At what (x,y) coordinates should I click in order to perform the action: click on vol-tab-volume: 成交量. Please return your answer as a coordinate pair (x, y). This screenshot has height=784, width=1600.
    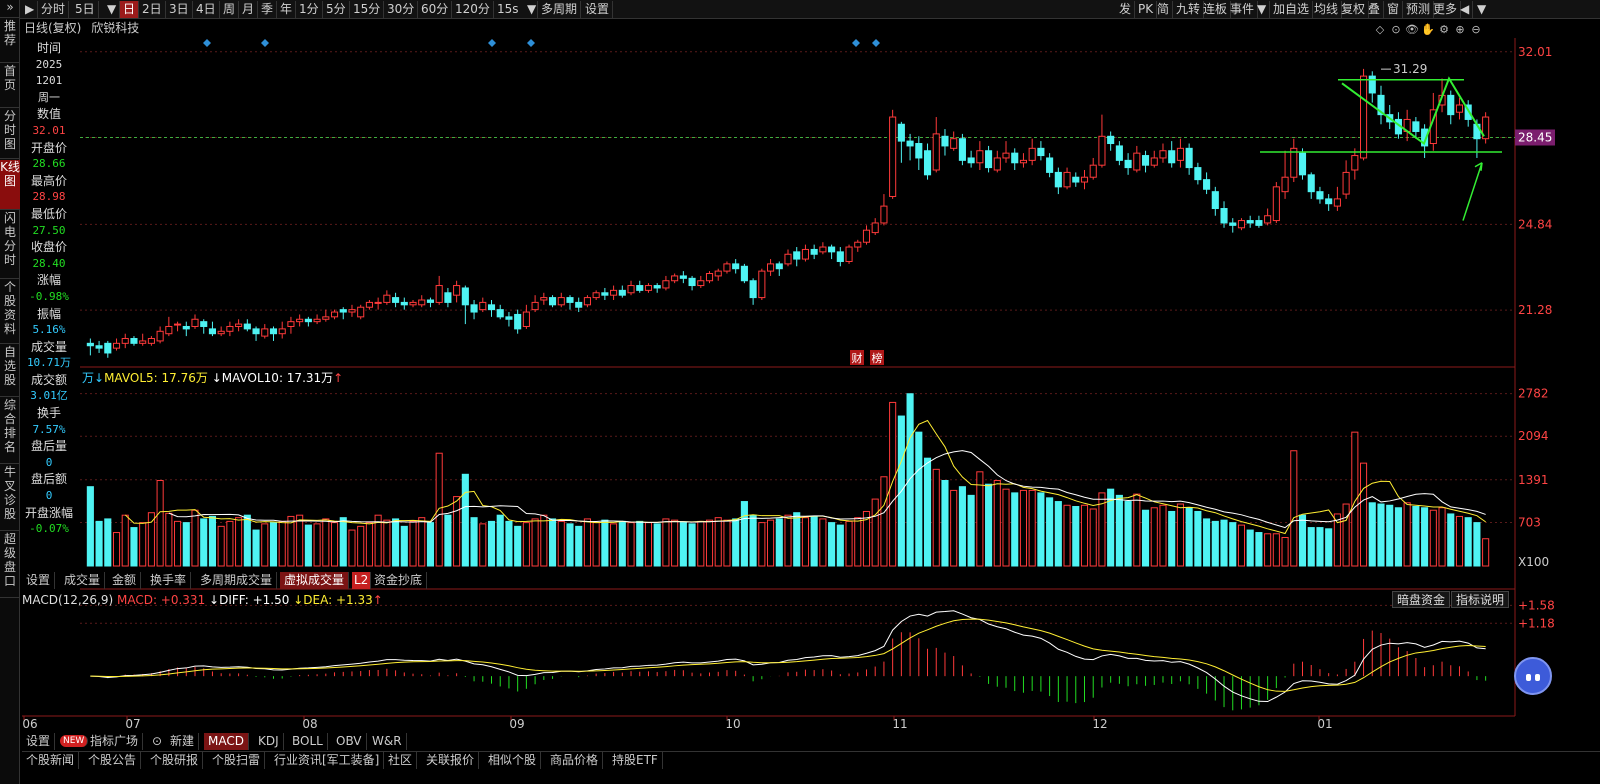
    Looking at the image, I should click on (83, 580).